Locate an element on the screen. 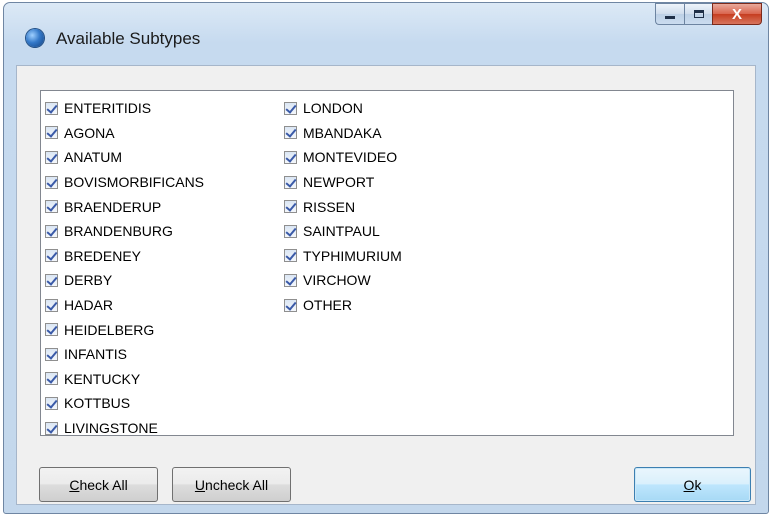  subtype-item: BREDENEY is located at coordinates (124, 256).